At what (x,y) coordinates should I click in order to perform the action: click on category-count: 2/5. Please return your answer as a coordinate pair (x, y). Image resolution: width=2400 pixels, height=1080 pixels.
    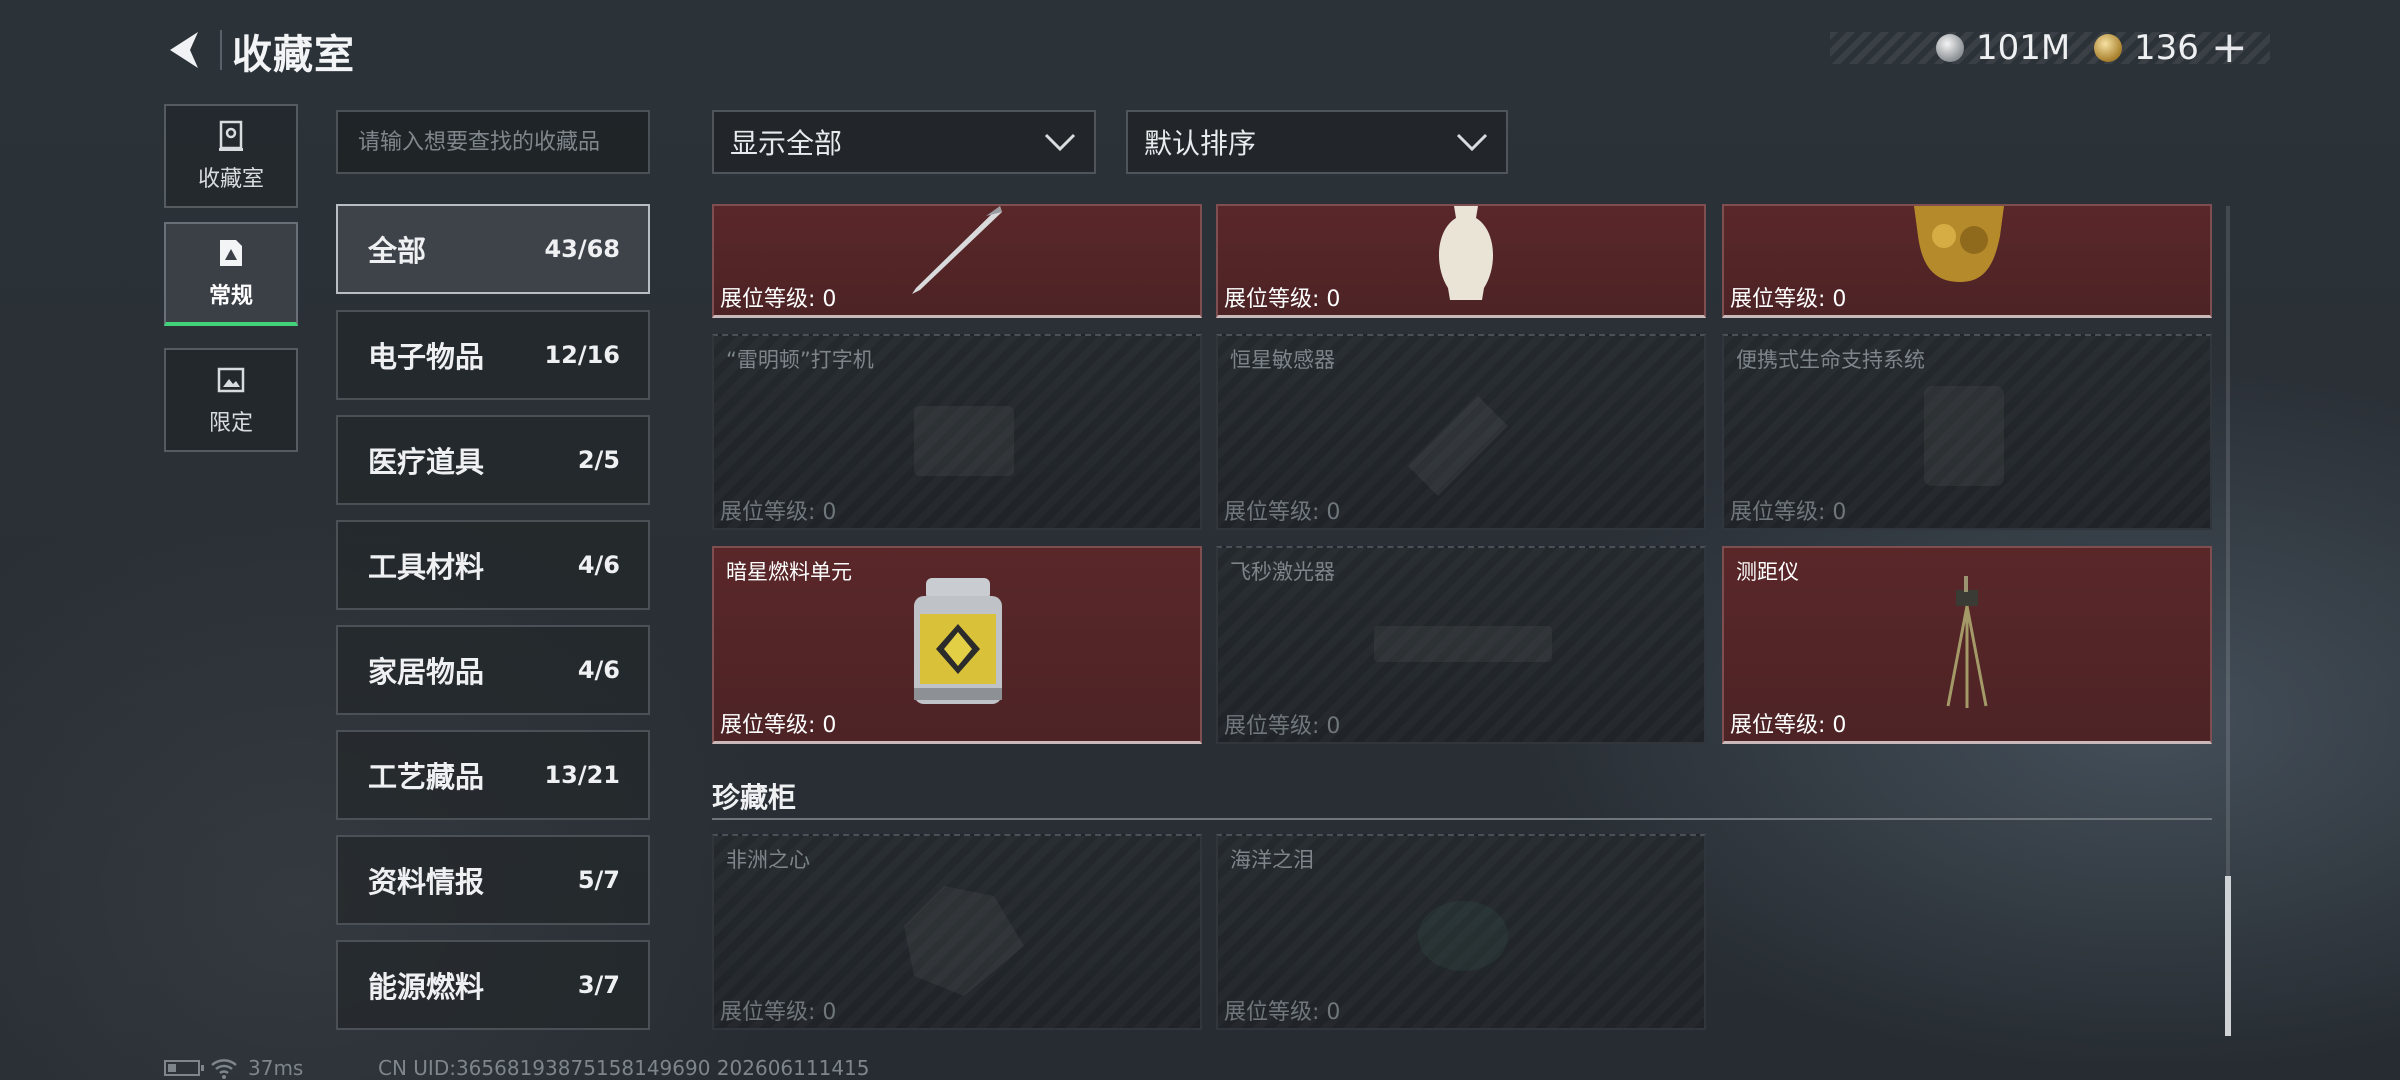
    Looking at the image, I should click on (598, 460).